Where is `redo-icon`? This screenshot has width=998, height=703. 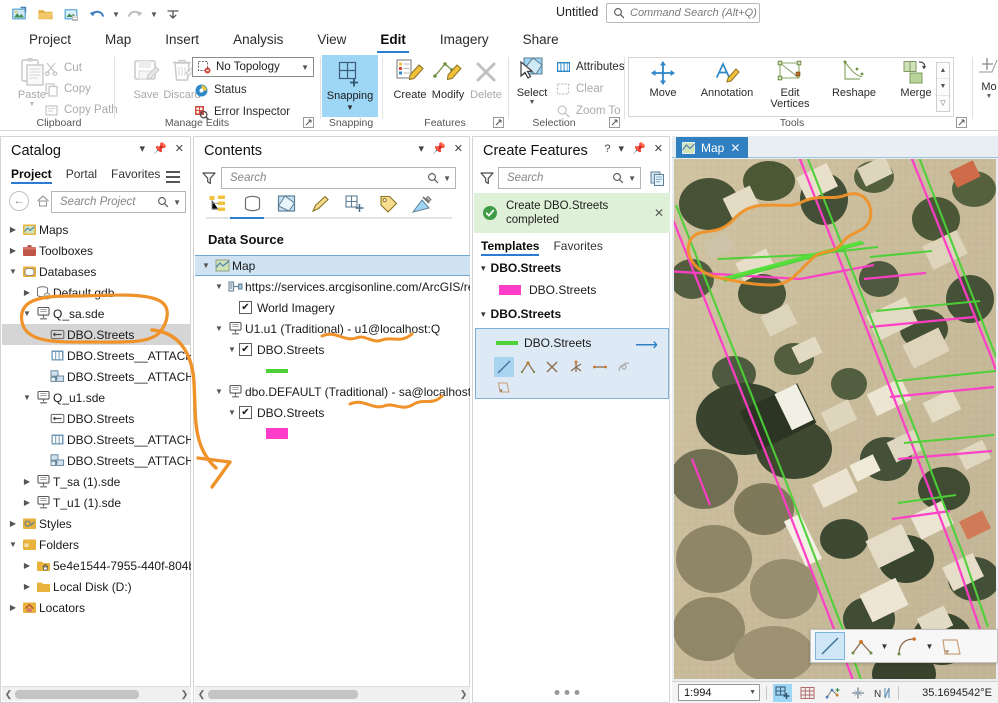
redo-icon is located at coordinates (135, 14).